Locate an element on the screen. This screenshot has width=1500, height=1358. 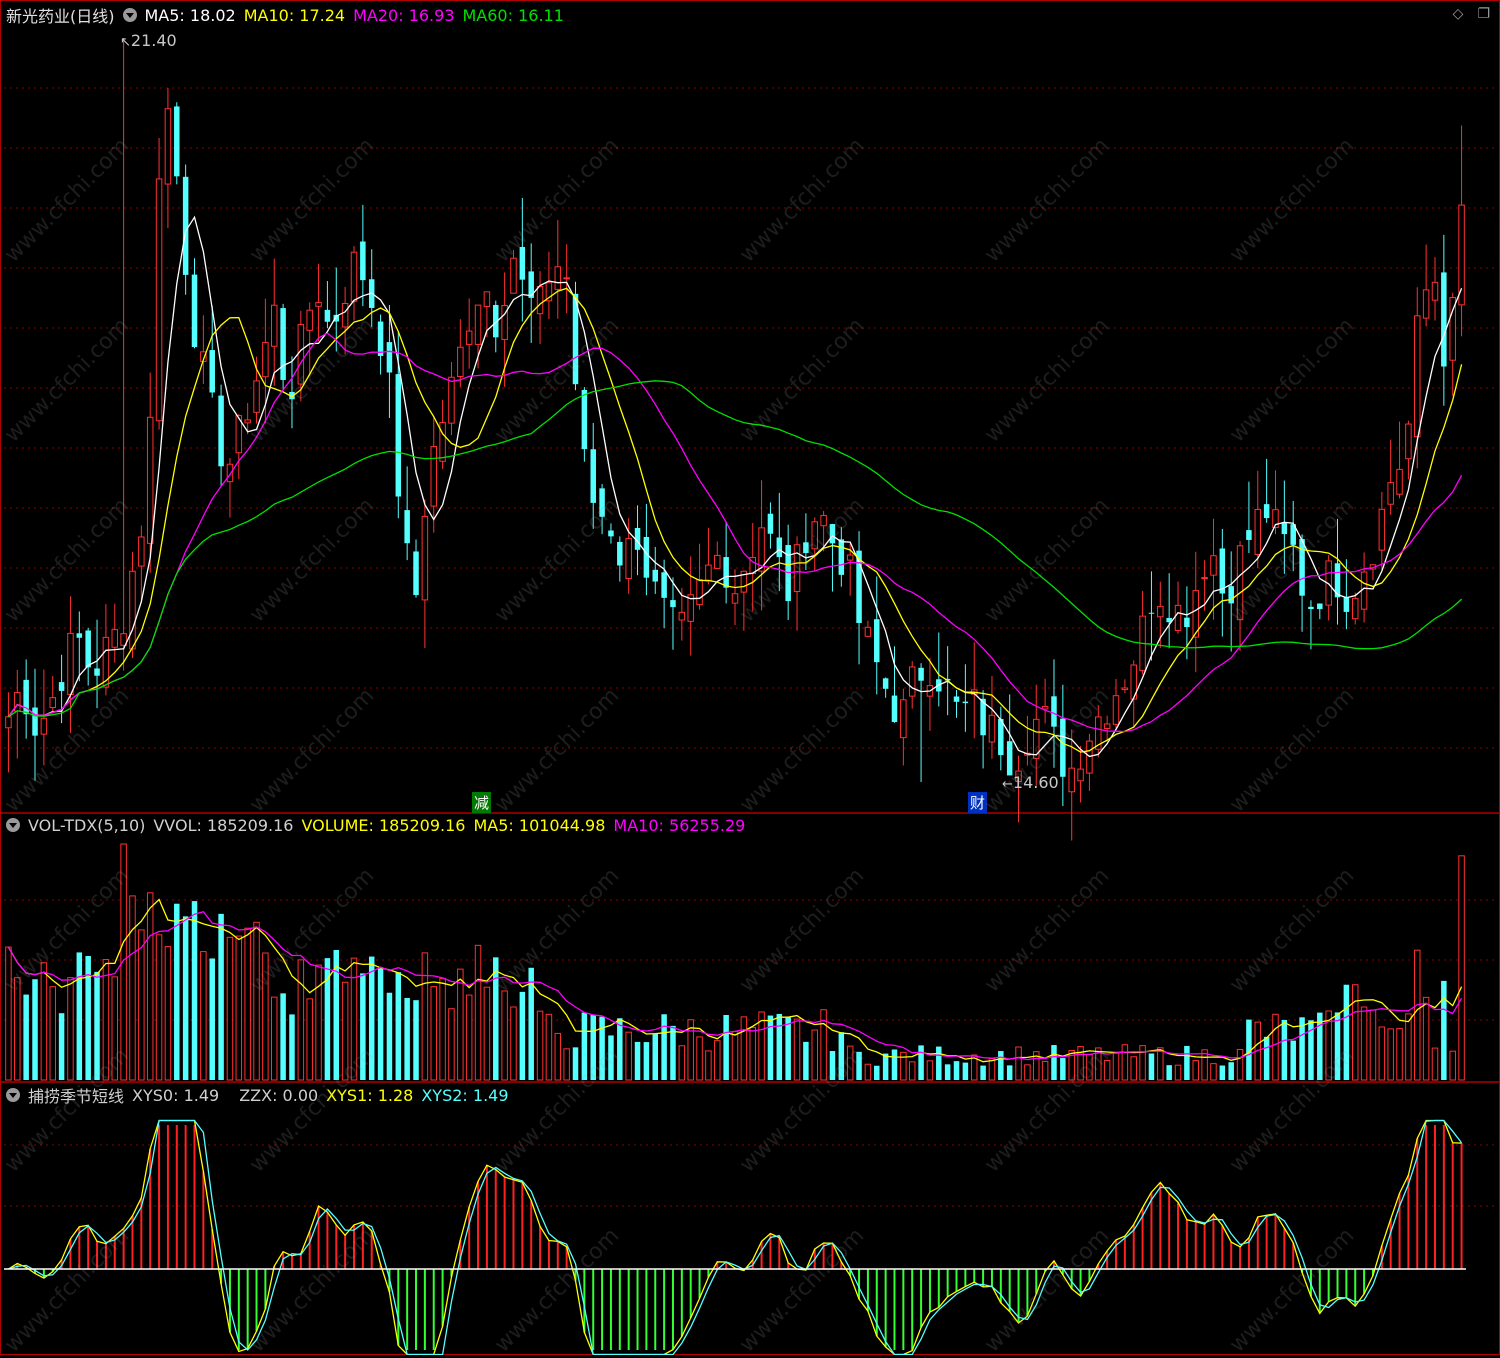
zzx-value: ZZX: 0.00 is located at coordinates (279, 1095).